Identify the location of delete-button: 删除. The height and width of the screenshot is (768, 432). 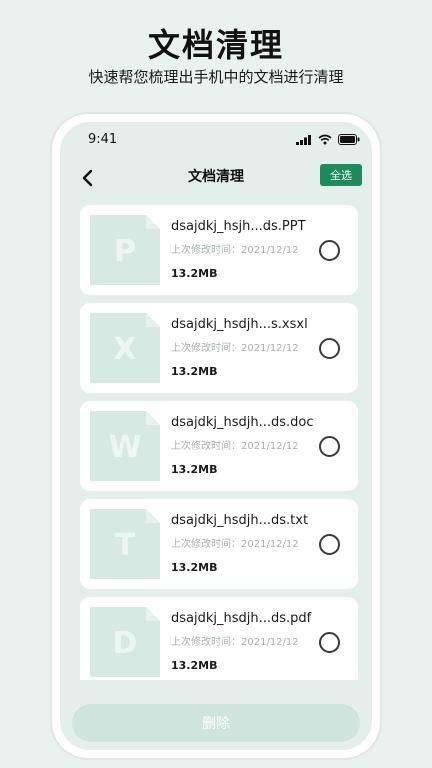
(216, 723).